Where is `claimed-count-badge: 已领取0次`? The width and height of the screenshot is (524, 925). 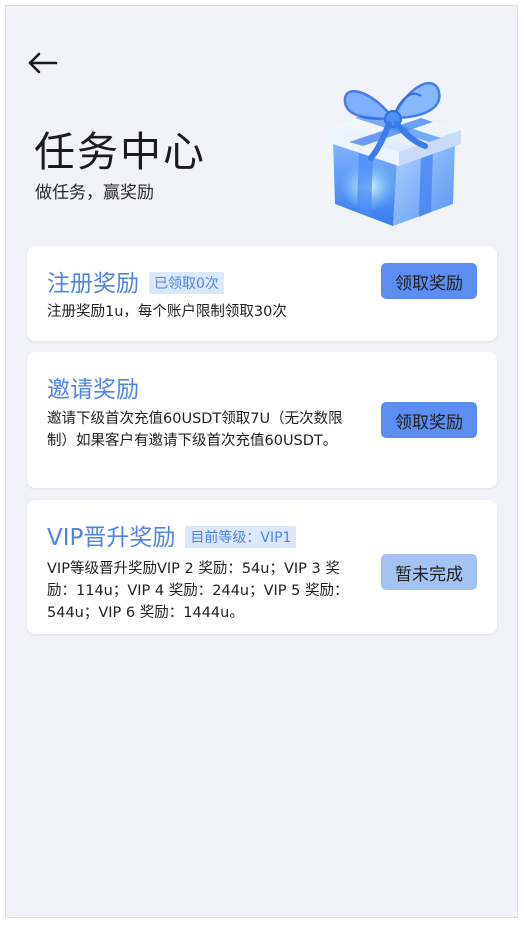
claimed-count-badge: 已领取0次 is located at coordinates (186, 282).